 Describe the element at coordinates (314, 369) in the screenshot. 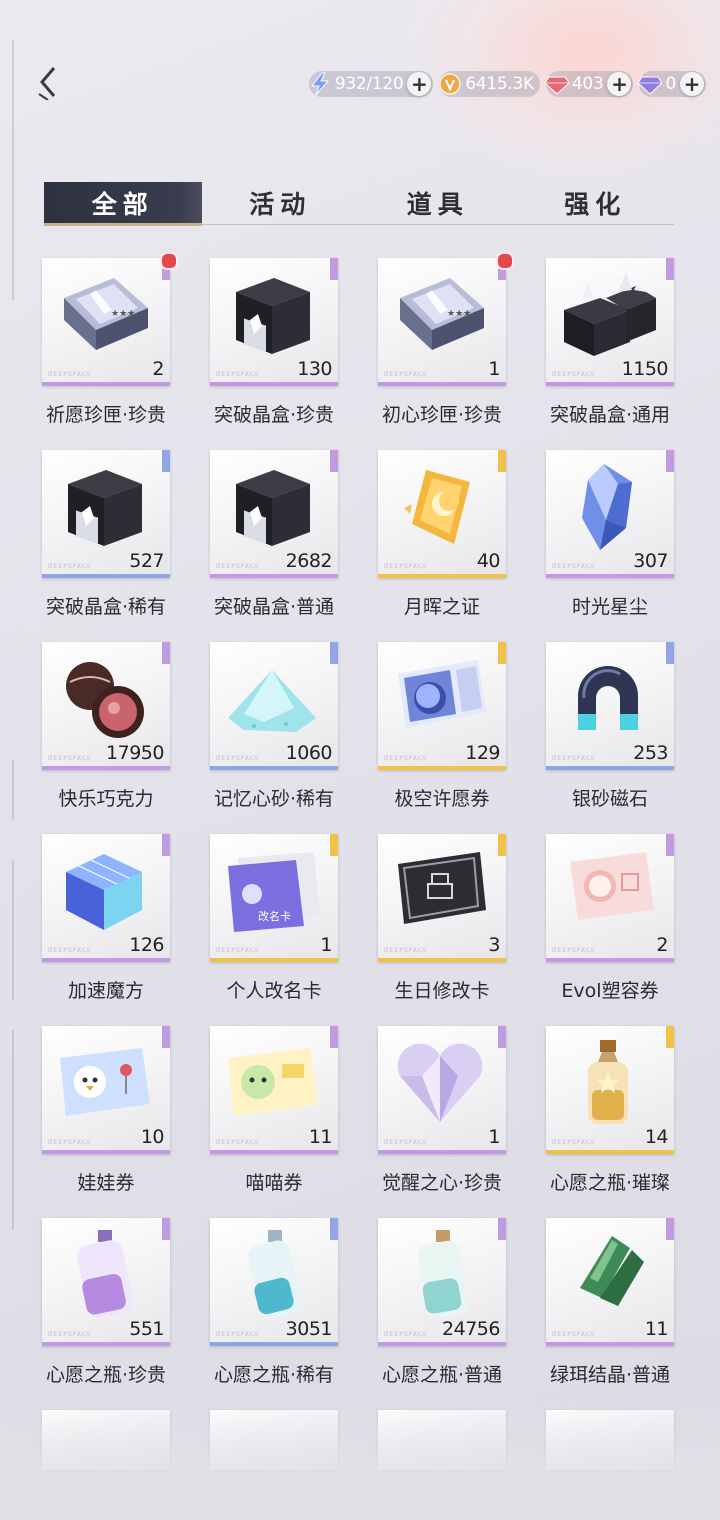

I see `item-count: 130` at that location.